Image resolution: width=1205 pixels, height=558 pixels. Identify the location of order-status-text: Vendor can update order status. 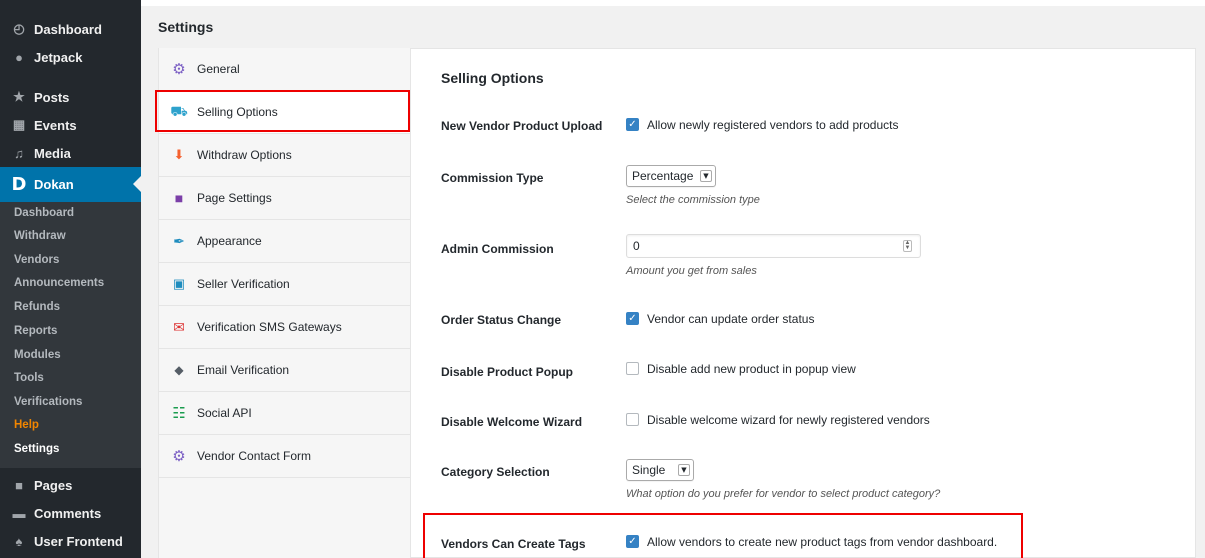
(731, 319).